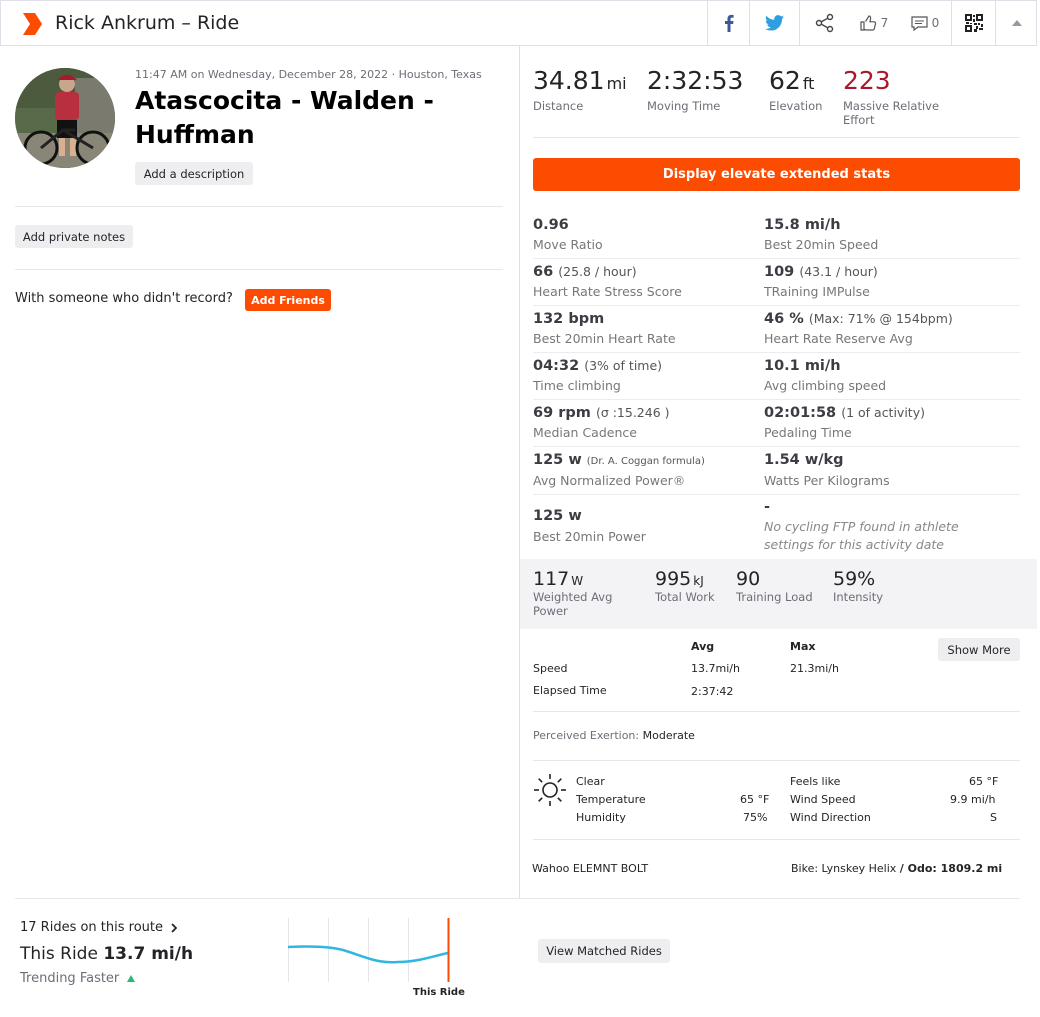  Describe the element at coordinates (611, 799) in the screenshot. I see `temperature-label: Temperature` at that location.